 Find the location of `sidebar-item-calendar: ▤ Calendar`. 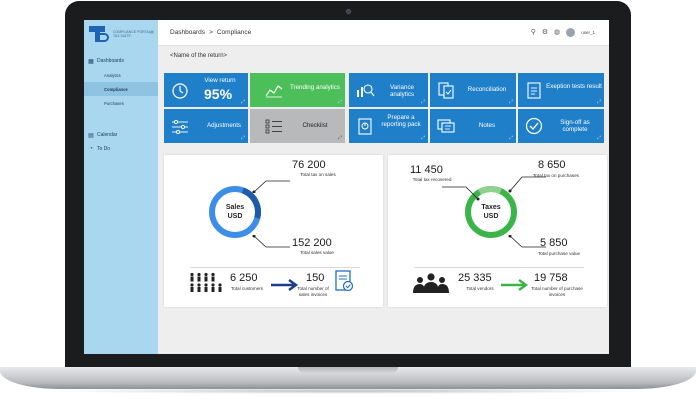

sidebar-item-calendar: ▤ Calendar is located at coordinates (121, 135).